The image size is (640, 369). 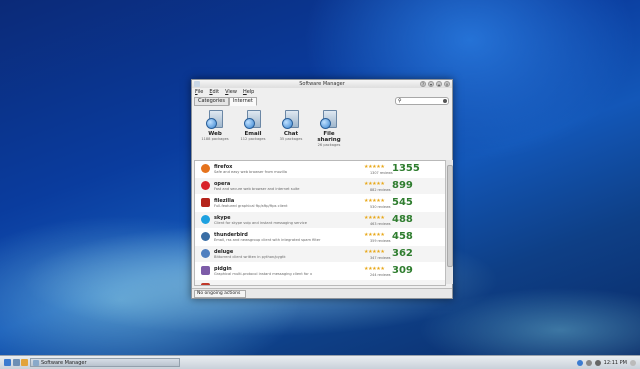 What do you see at coordinates (250, 172) in the screenshot?
I see `app-description: Safe and easy web browser from mozilla` at bounding box center [250, 172].